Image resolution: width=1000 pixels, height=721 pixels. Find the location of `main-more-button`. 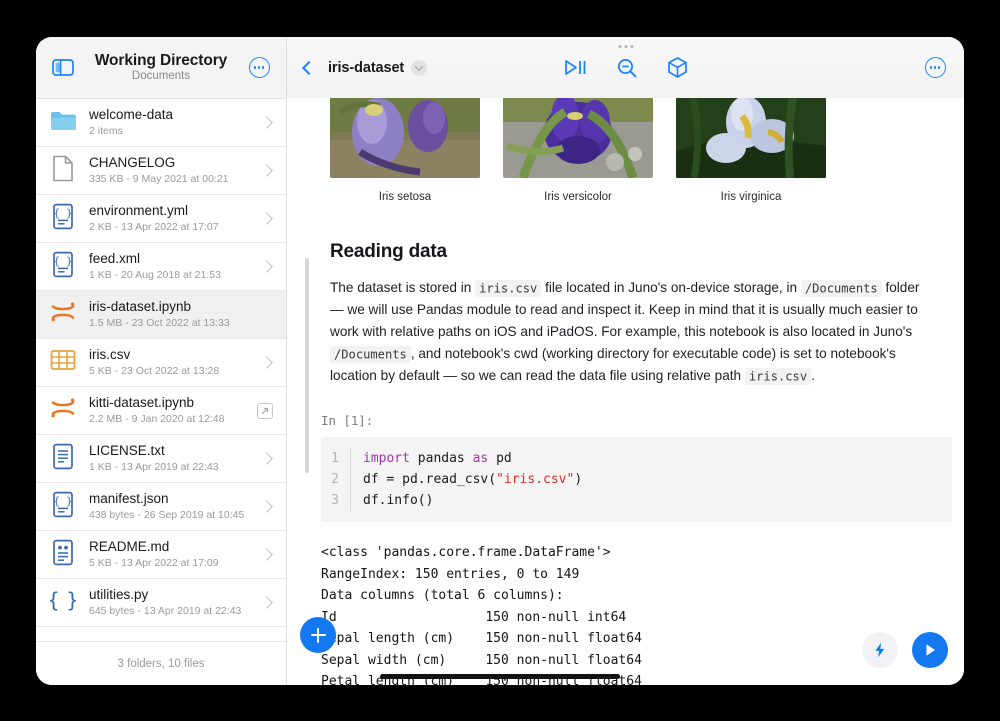

main-more-button is located at coordinates (935, 68).